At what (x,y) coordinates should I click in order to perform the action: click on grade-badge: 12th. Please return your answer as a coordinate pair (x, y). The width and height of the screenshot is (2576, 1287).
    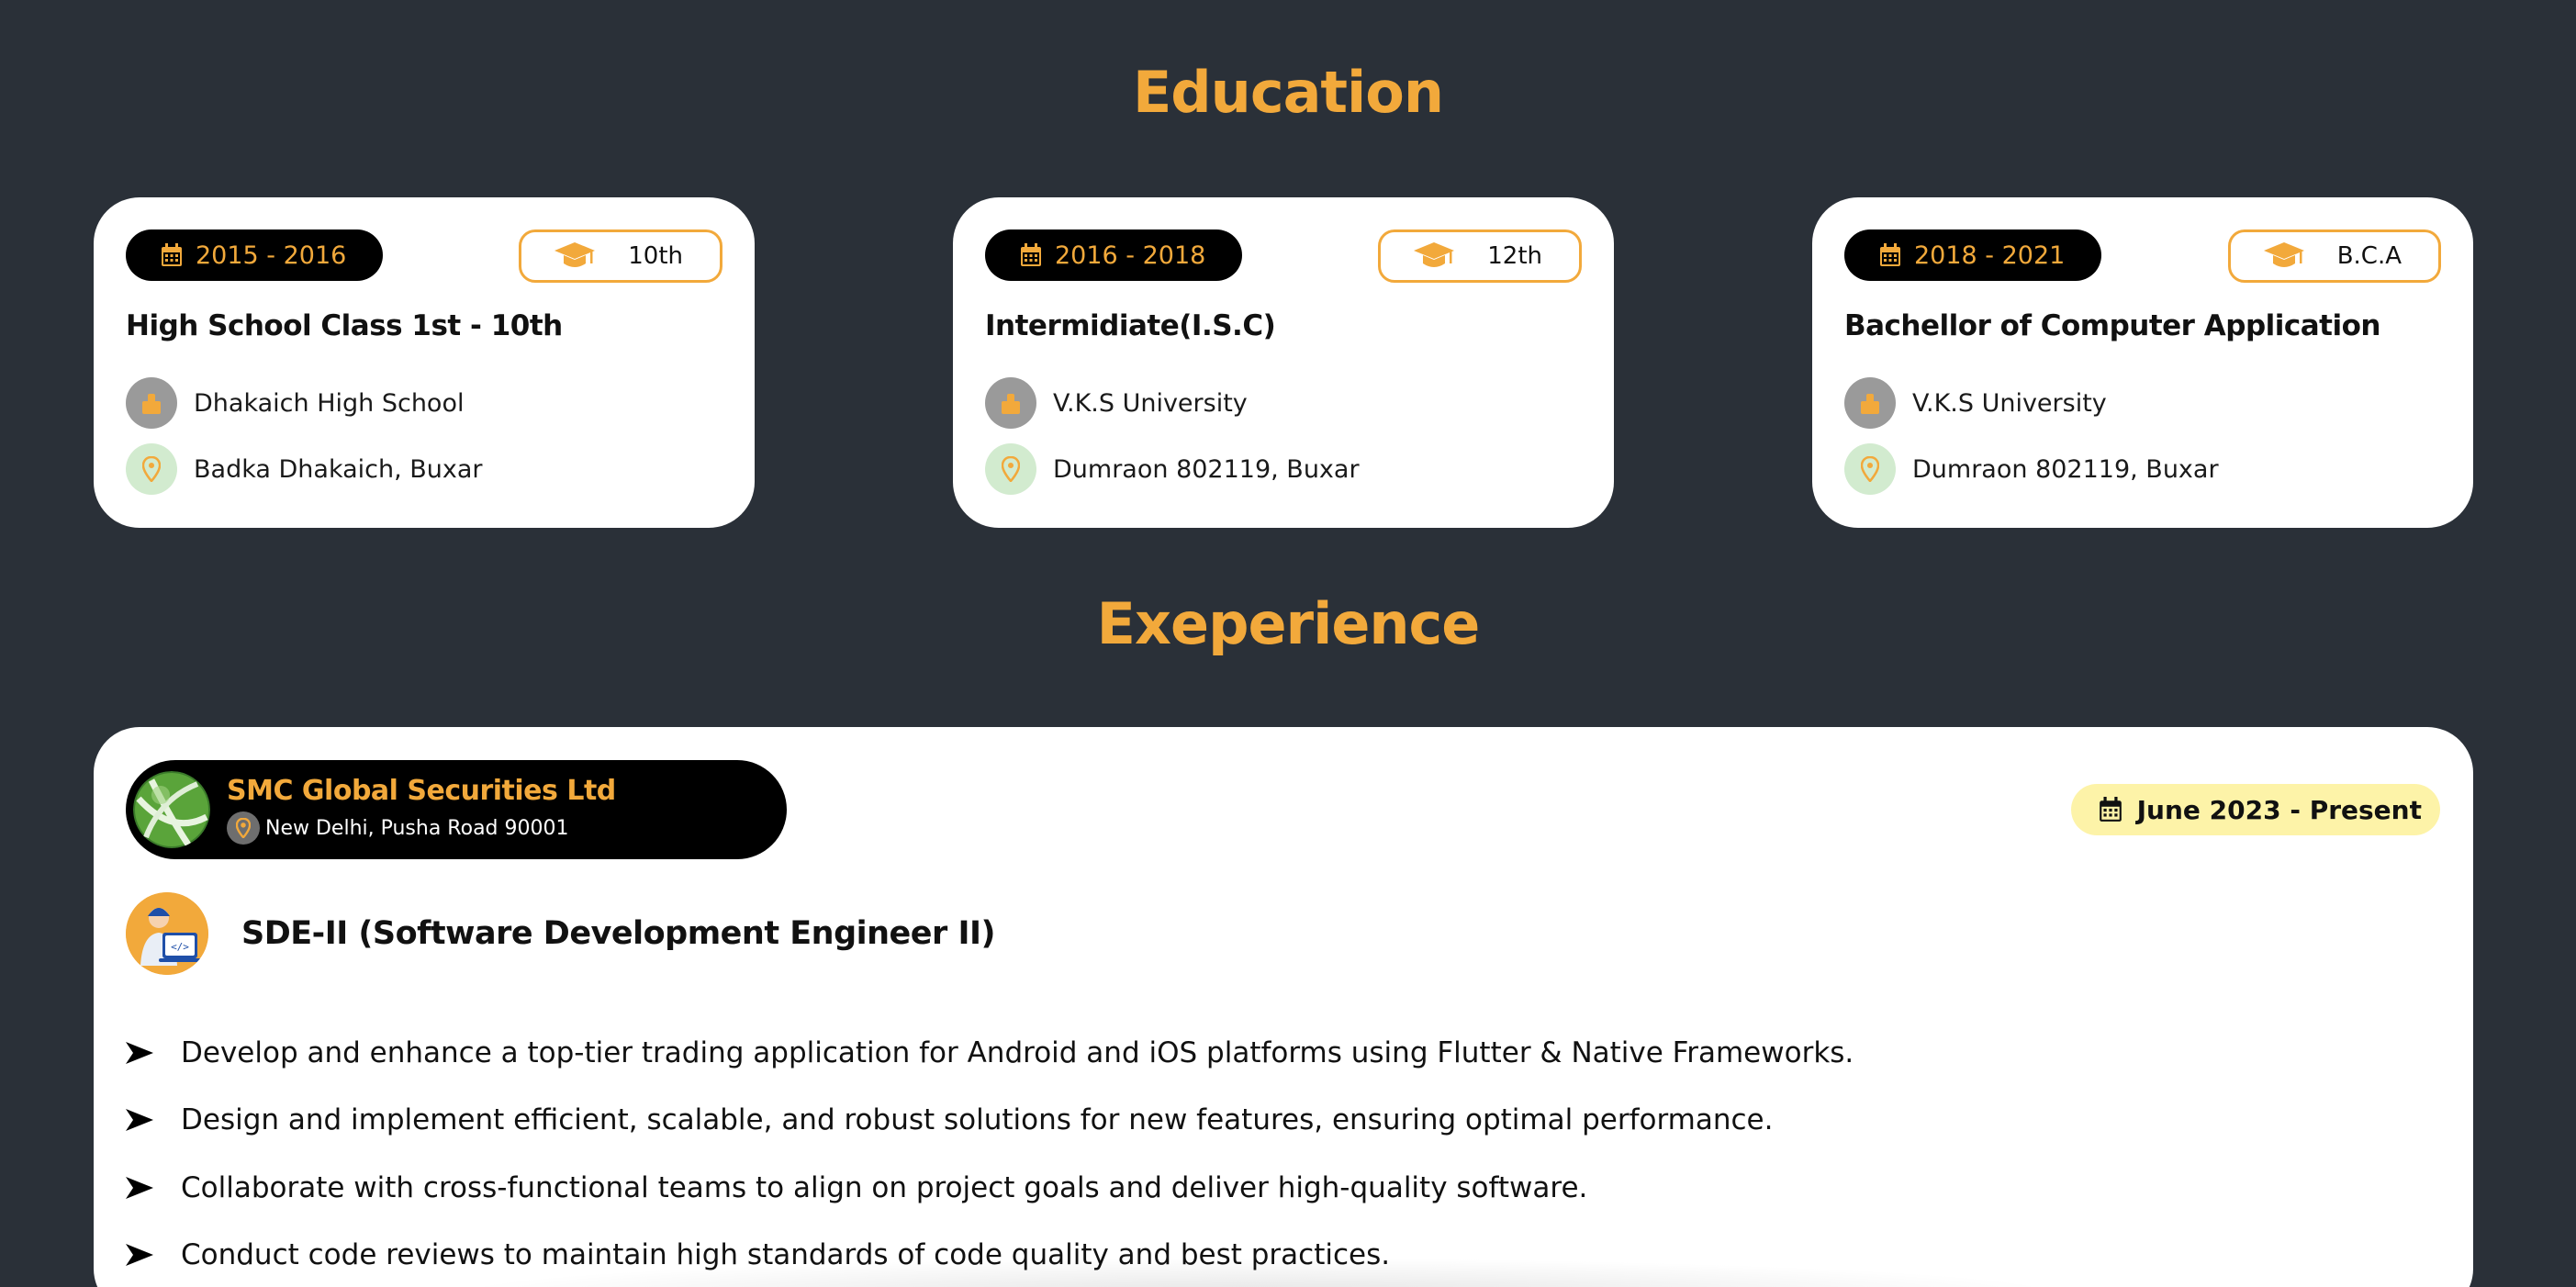
    Looking at the image, I should click on (1480, 256).